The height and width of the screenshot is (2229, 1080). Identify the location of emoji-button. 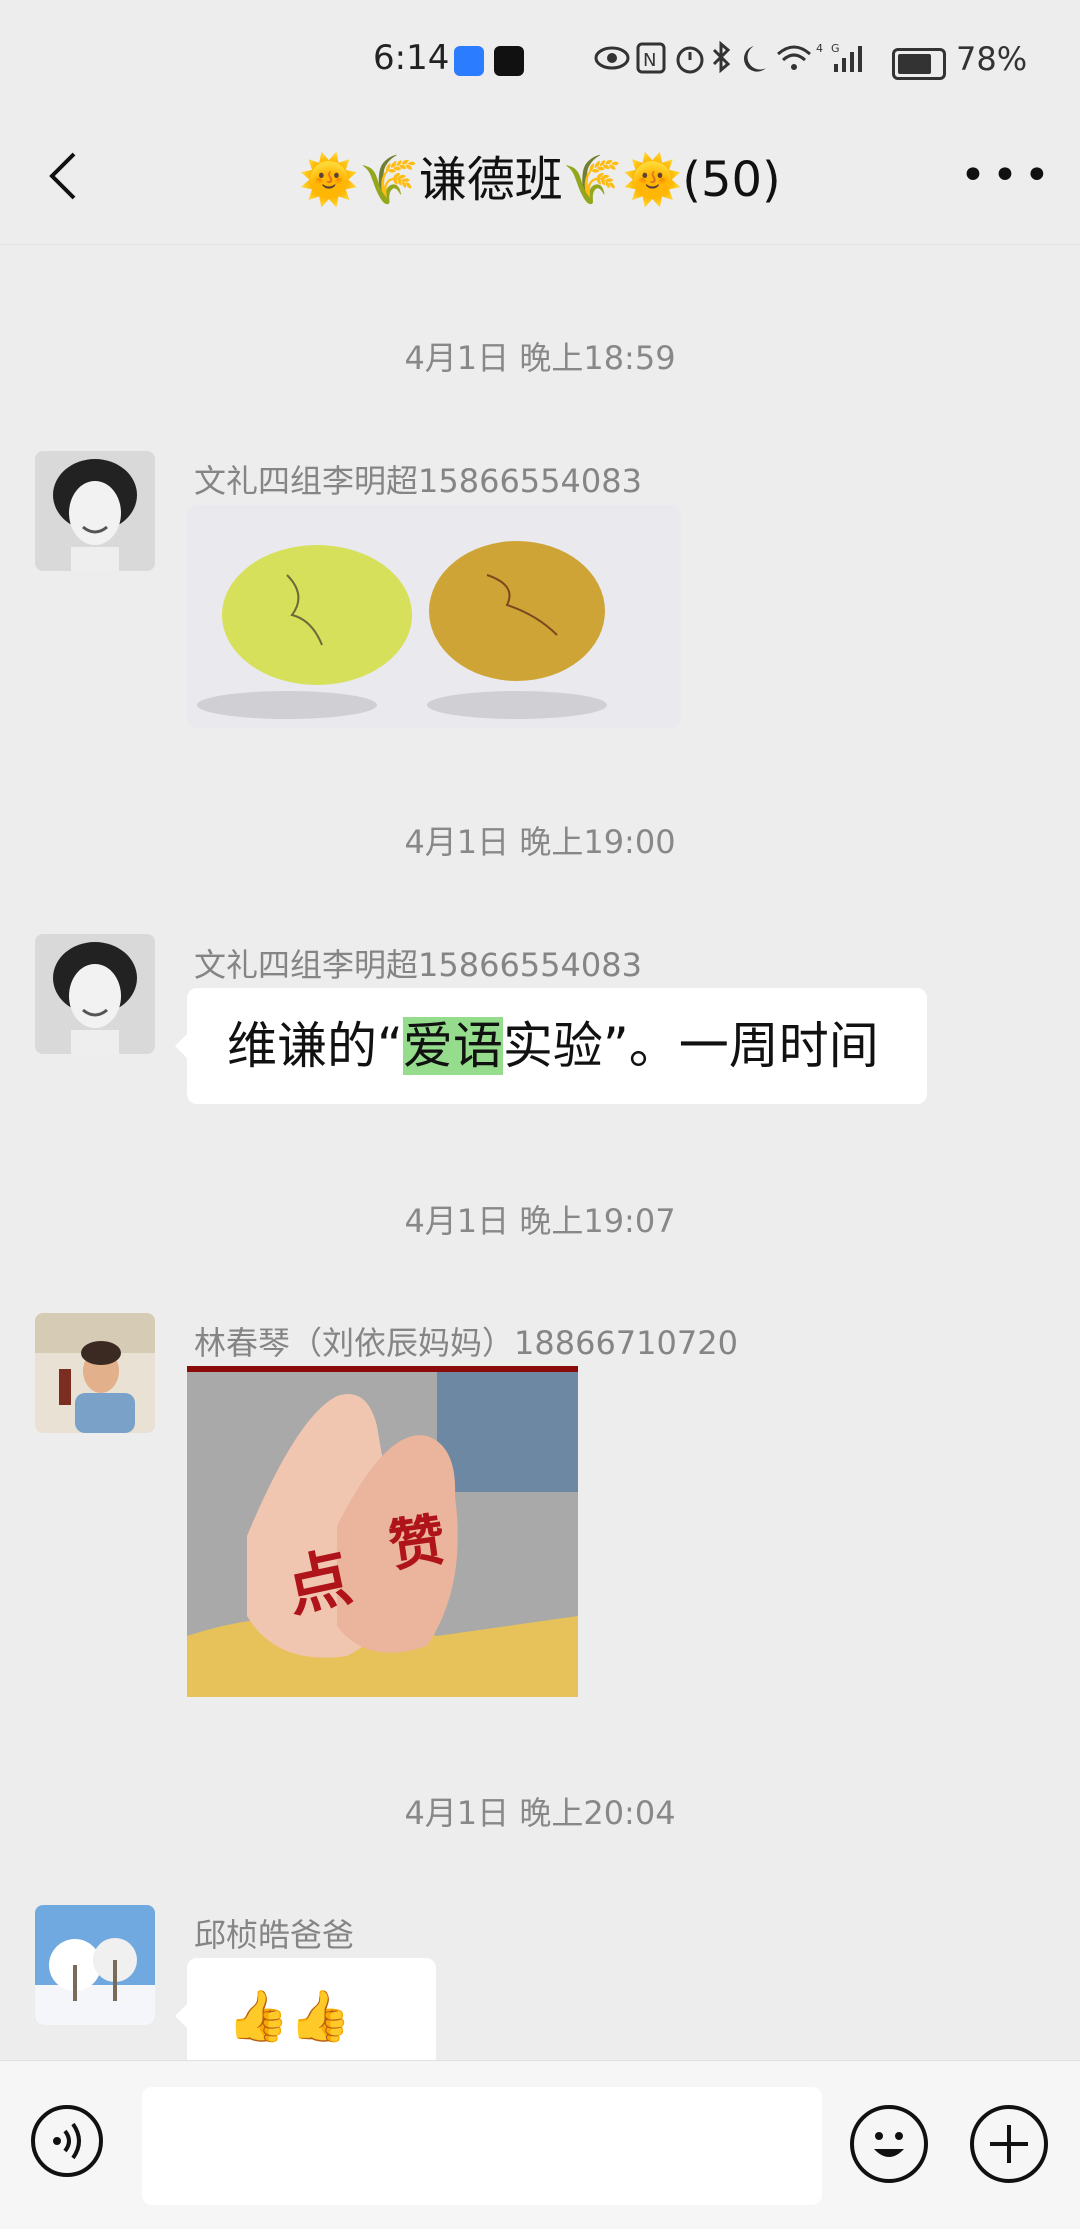
(889, 2144).